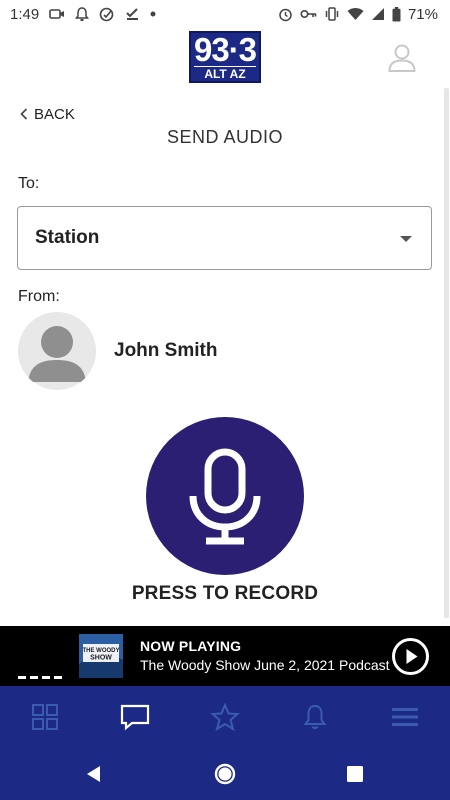  I want to click on play-button, so click(410, 656).